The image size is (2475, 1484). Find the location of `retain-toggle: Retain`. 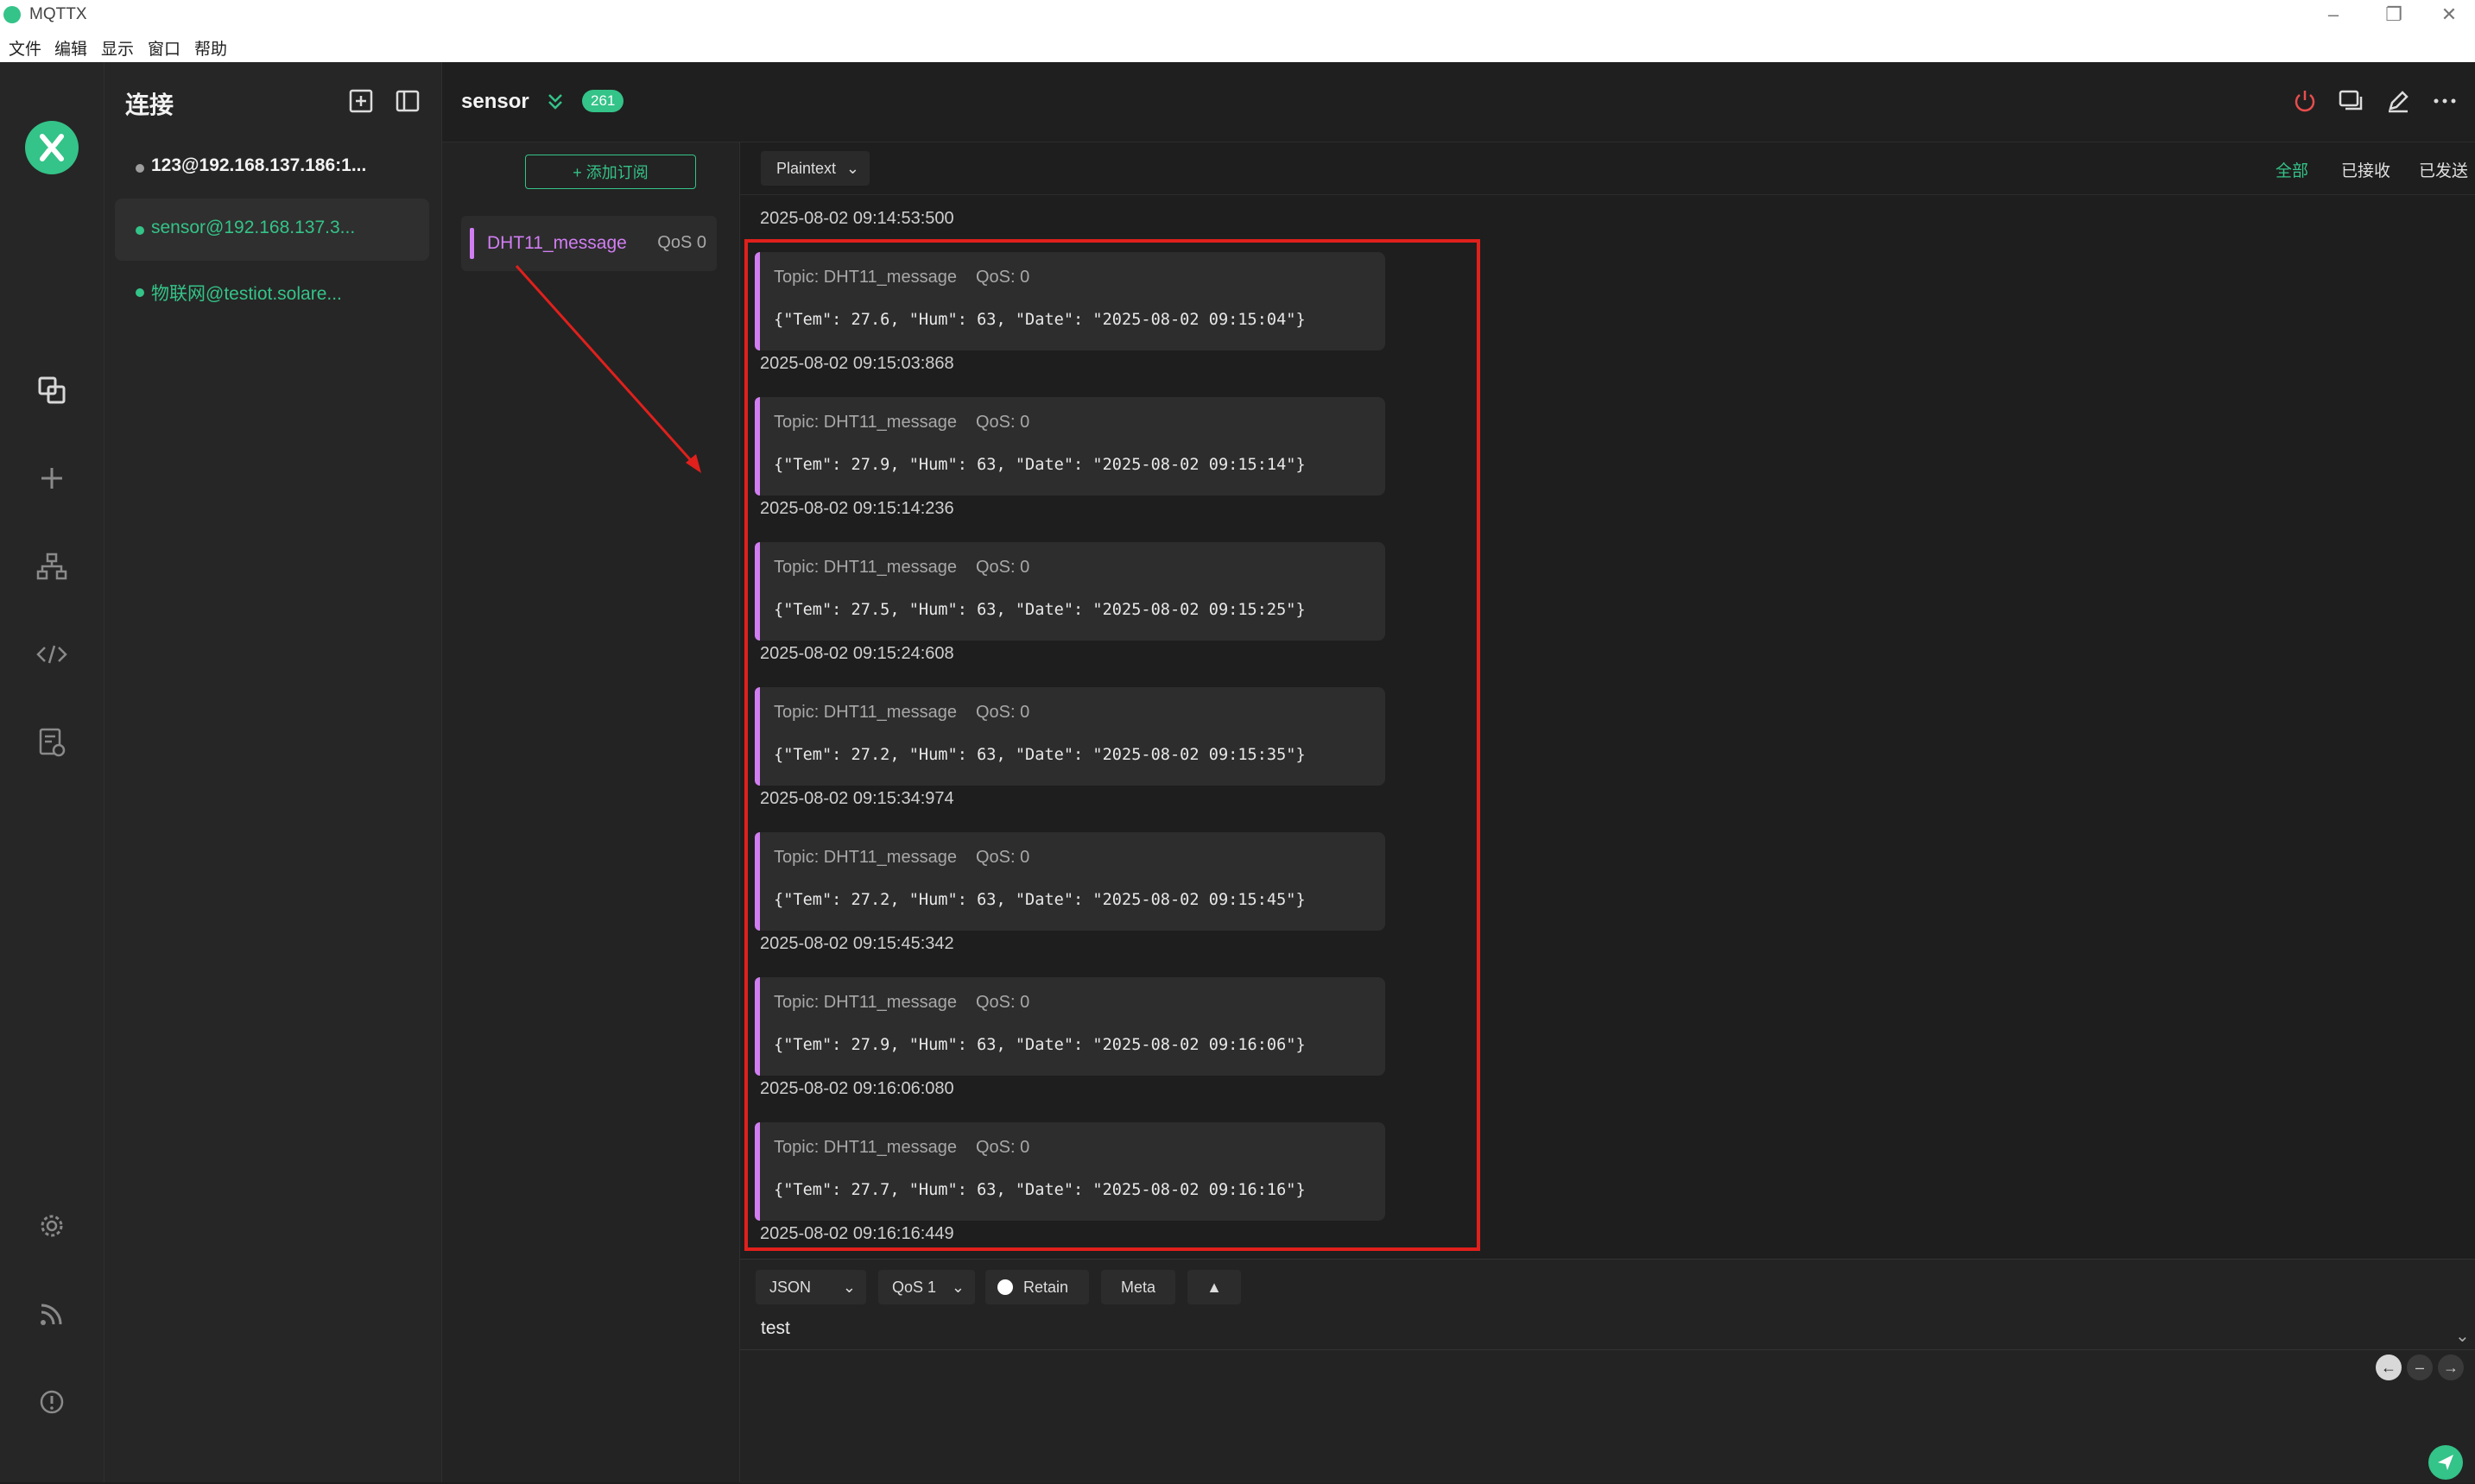

retain-toggle: Retain is located at coordinates (1037, 1287).